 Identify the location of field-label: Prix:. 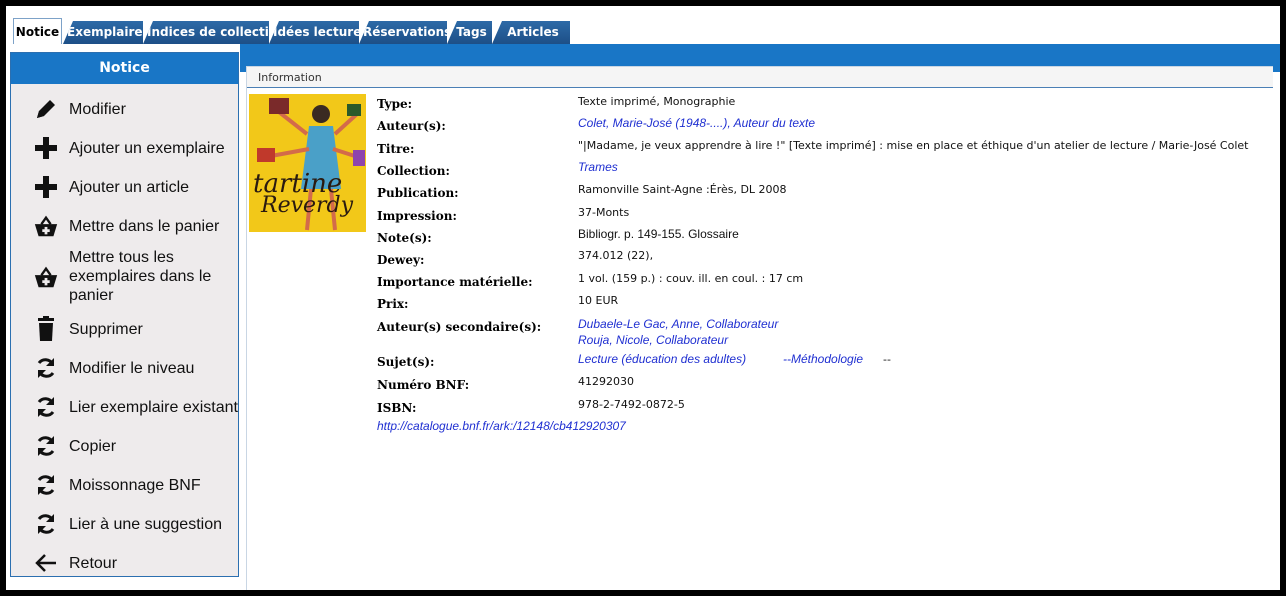
(393, 304).